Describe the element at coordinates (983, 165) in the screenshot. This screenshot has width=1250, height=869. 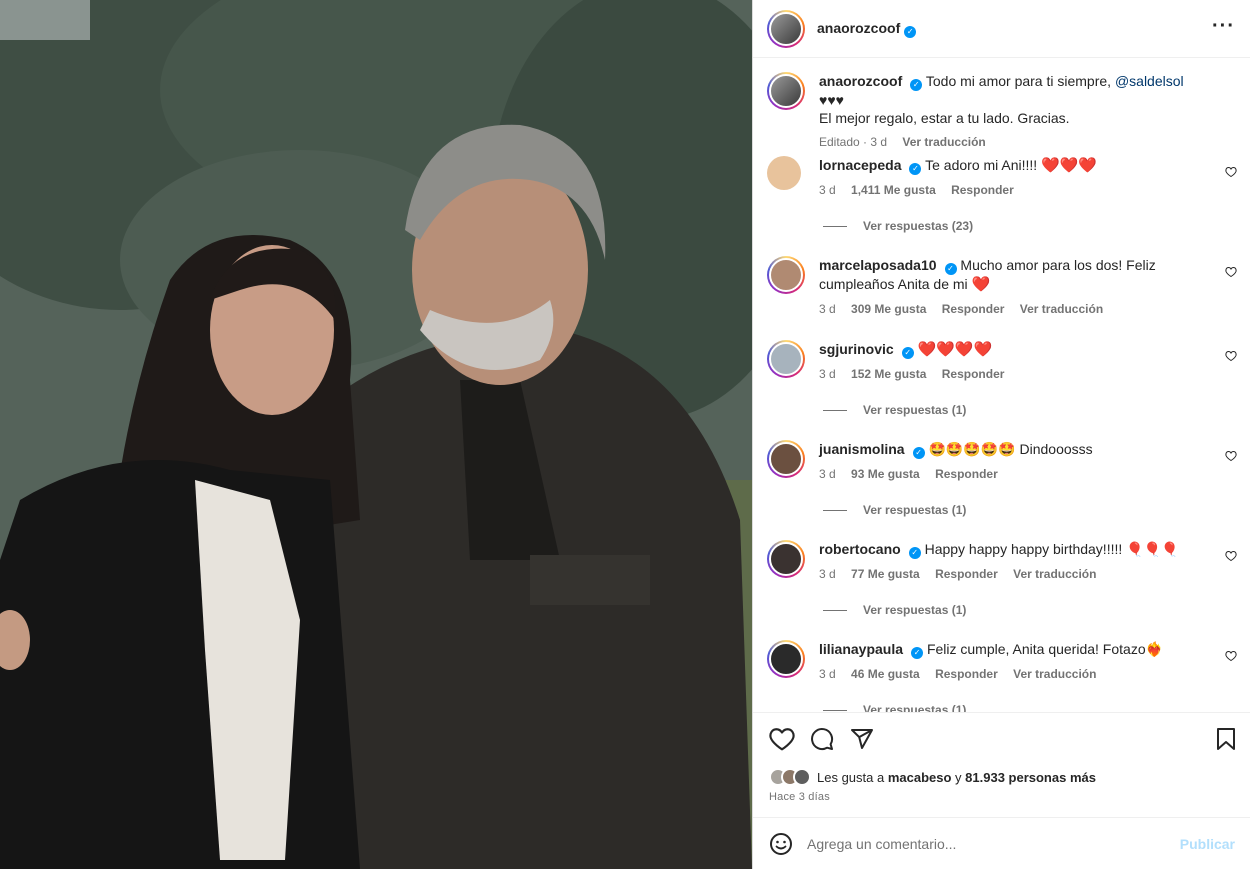
I see `comment-text: Te adoro mi Ani!!!!` at that location.